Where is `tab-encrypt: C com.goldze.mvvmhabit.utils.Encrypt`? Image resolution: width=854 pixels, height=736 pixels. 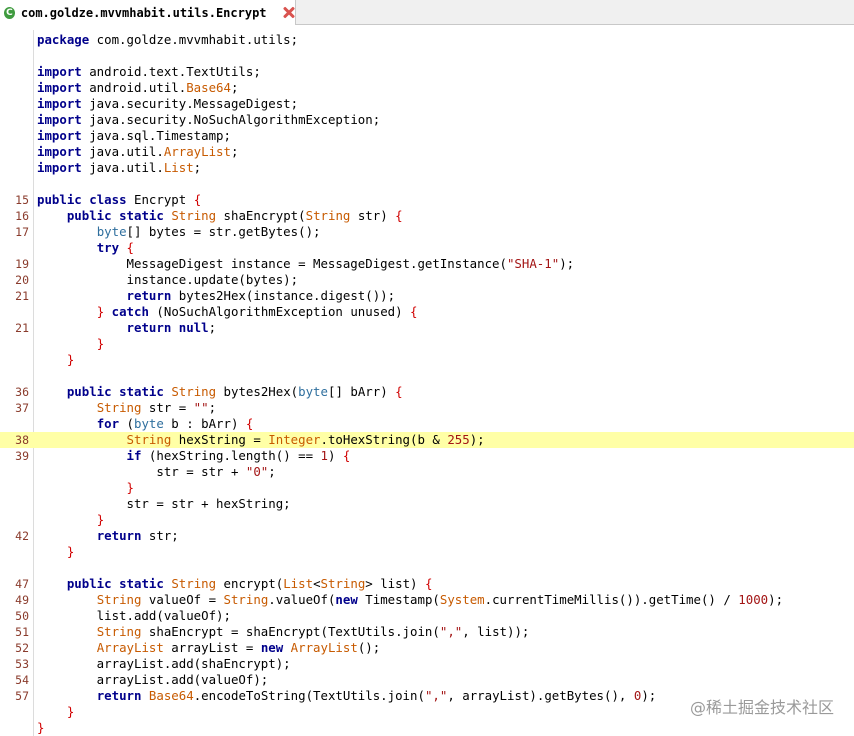
tab-encrypt: C com.goldze.mvvmhabit.utils.Encrypt is located at coordinates (148, 12).